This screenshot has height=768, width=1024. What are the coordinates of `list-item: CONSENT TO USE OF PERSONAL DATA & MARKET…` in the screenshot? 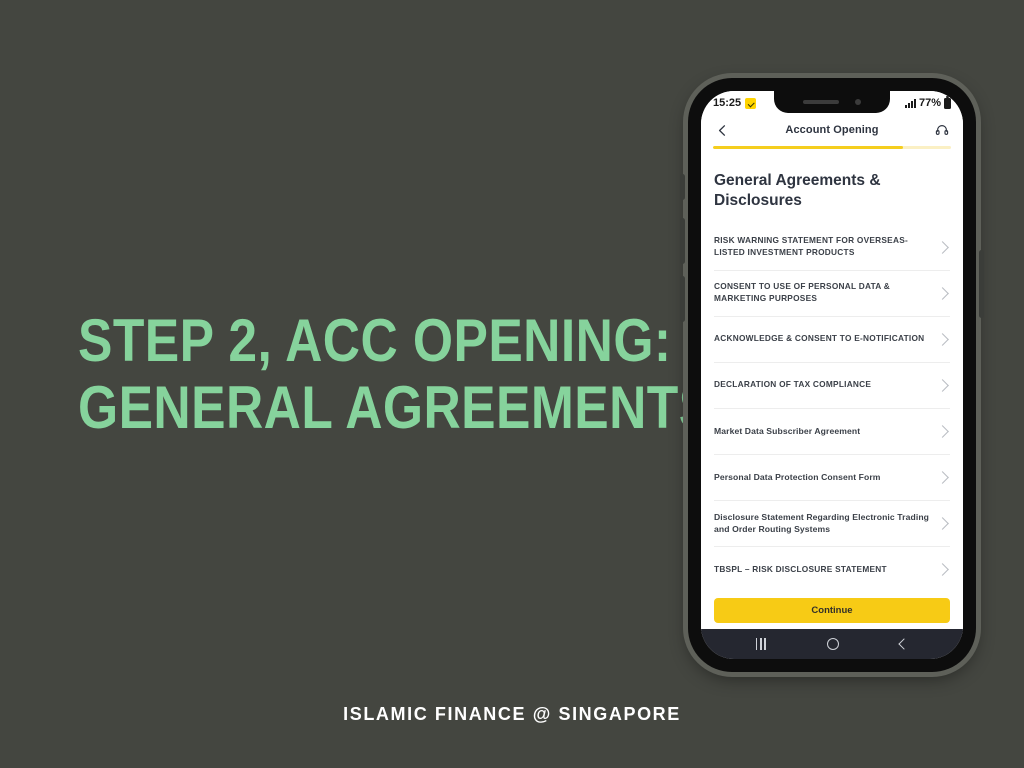 It's located at (832, 294).